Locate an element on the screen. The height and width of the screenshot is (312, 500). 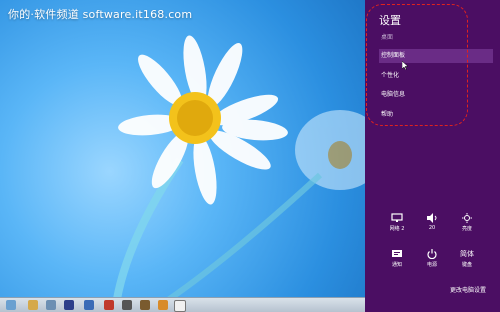
network-label: 网络 2 is located at coordinates (397, 229).